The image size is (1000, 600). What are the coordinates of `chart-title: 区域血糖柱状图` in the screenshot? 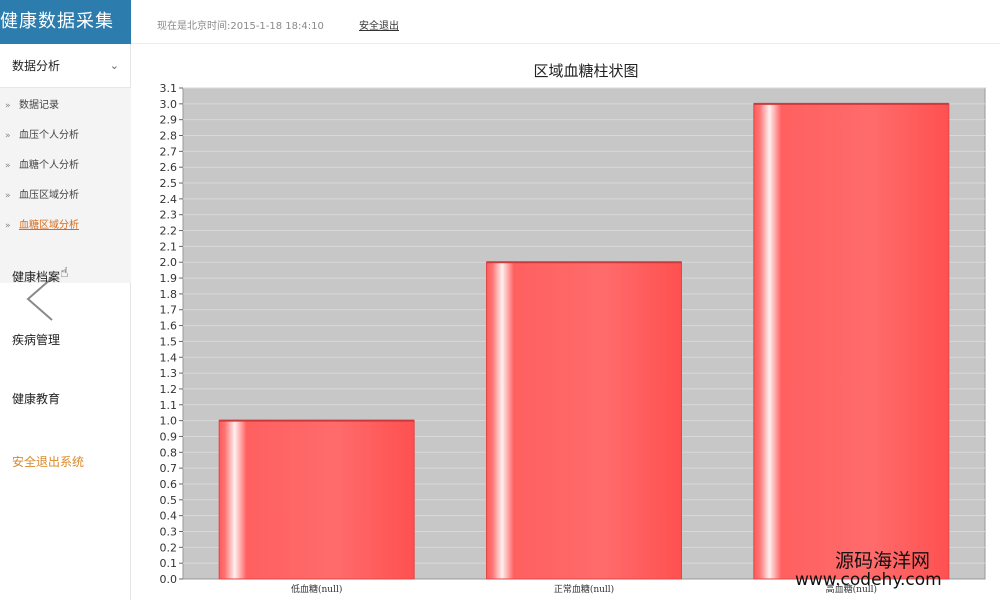 It's located at (585, 71).